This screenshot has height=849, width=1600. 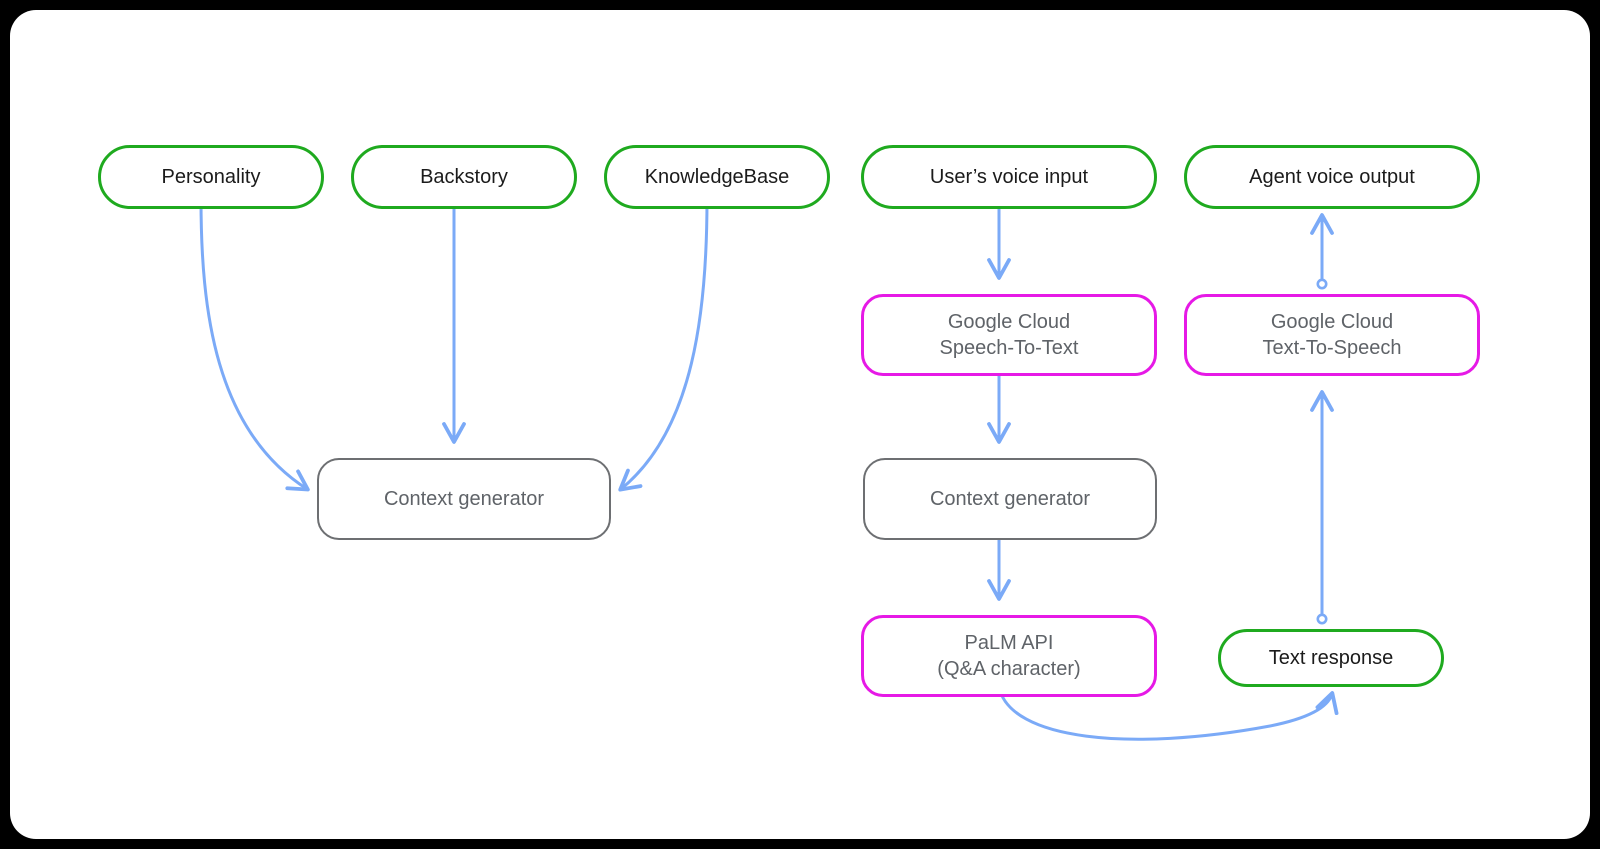 I want to click on node-backstory: Backstory, so click(x=464, y=177).